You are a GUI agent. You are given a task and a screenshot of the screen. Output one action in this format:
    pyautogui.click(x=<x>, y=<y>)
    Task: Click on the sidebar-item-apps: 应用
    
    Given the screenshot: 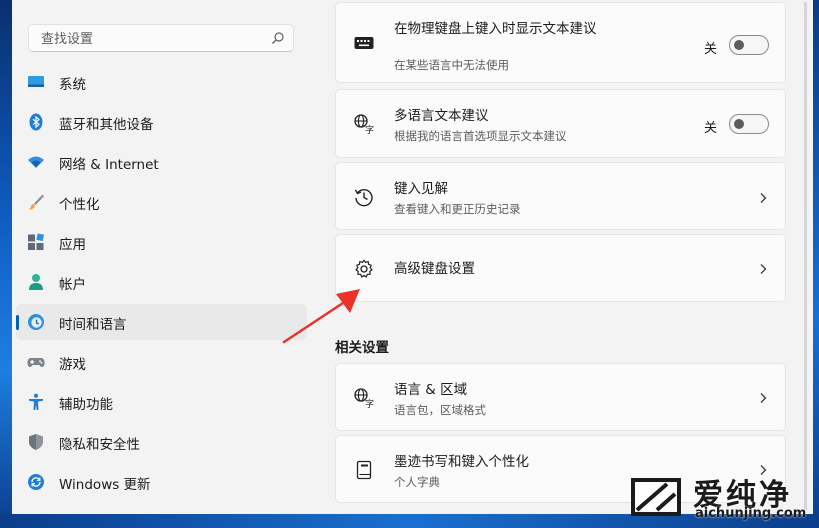 What is the action you would take?
    pyautogui.click(x=161, y=242)
    